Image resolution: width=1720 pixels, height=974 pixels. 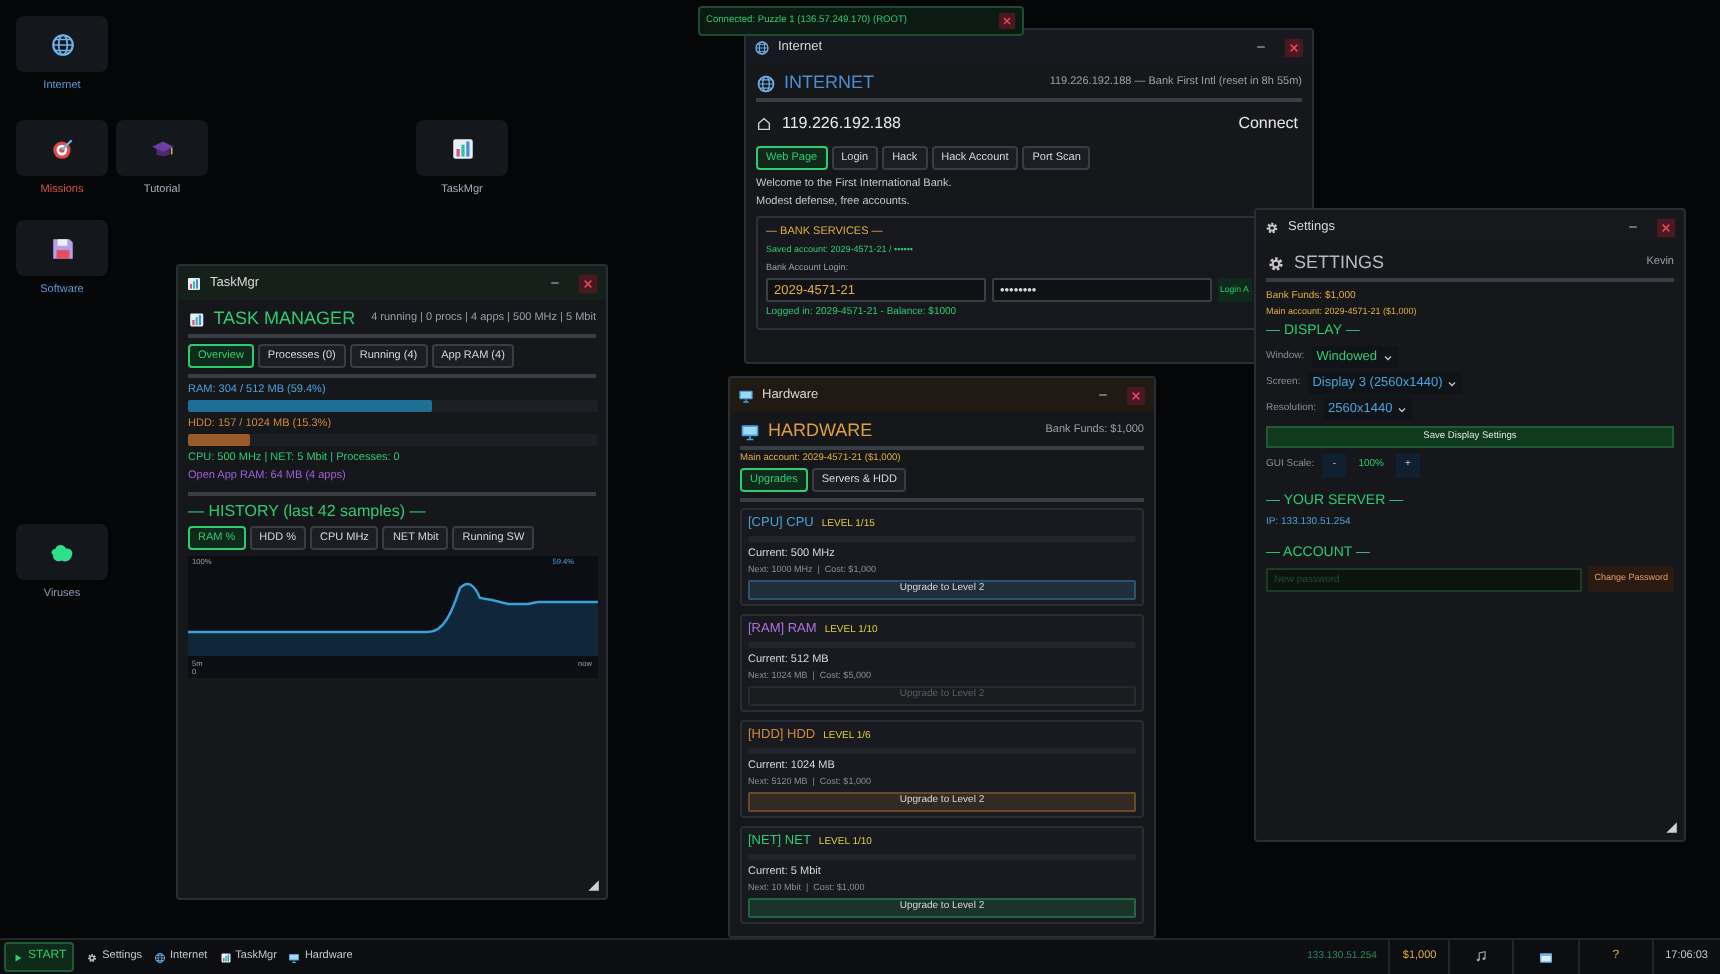 I want to click on address-field: 119.226.192.188, so click(x=1005, y=124).